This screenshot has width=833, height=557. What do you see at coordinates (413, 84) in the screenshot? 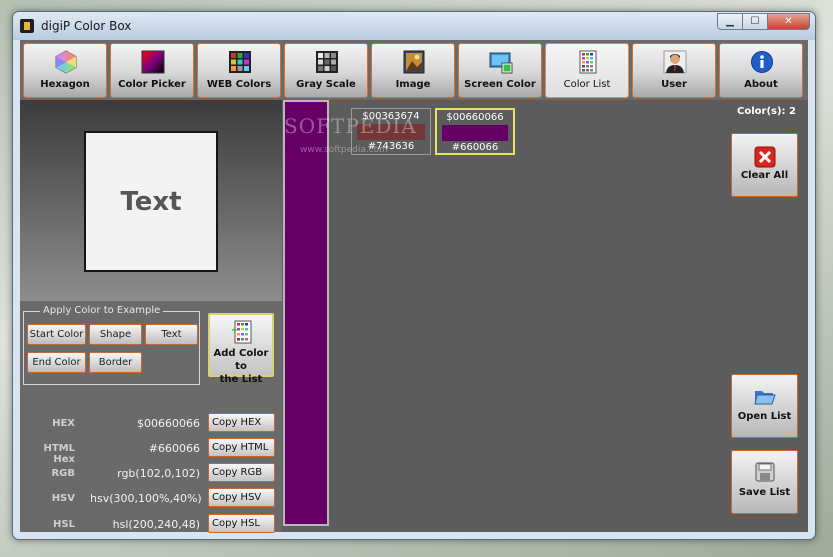
I see `tab-label: Image` at bounding box center [413, 84].